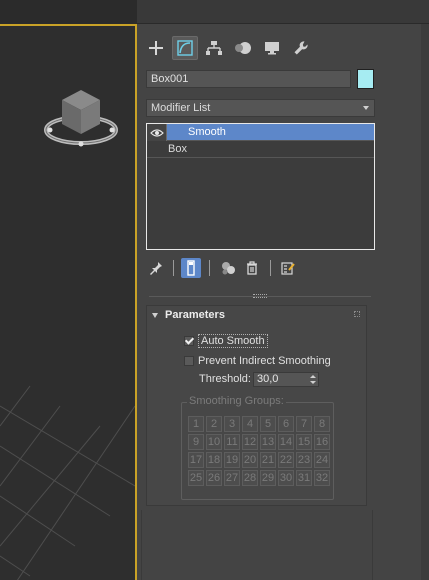 This screenshot has height=580, width=429. I want to click on eye-icon, so click(157, 132).